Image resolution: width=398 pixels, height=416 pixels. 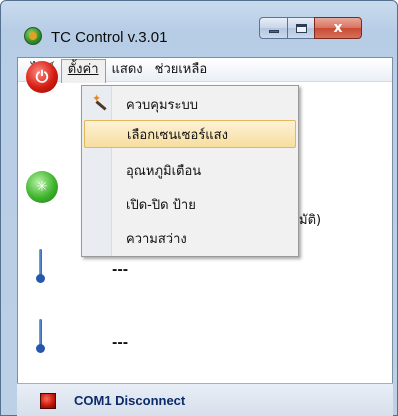 I want to click on app-logo-icon, so click(x=33, y=36).